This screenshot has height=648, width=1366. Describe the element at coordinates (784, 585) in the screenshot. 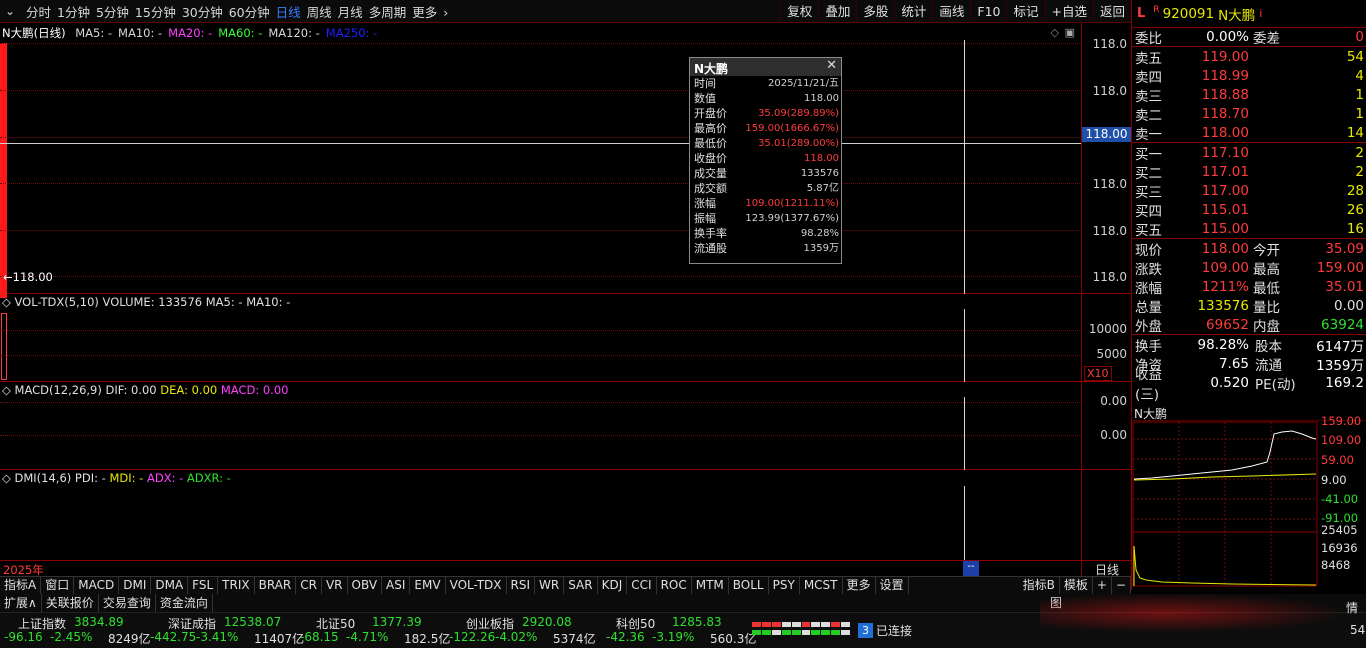

I see `indicator-tab: PSY` at that location.